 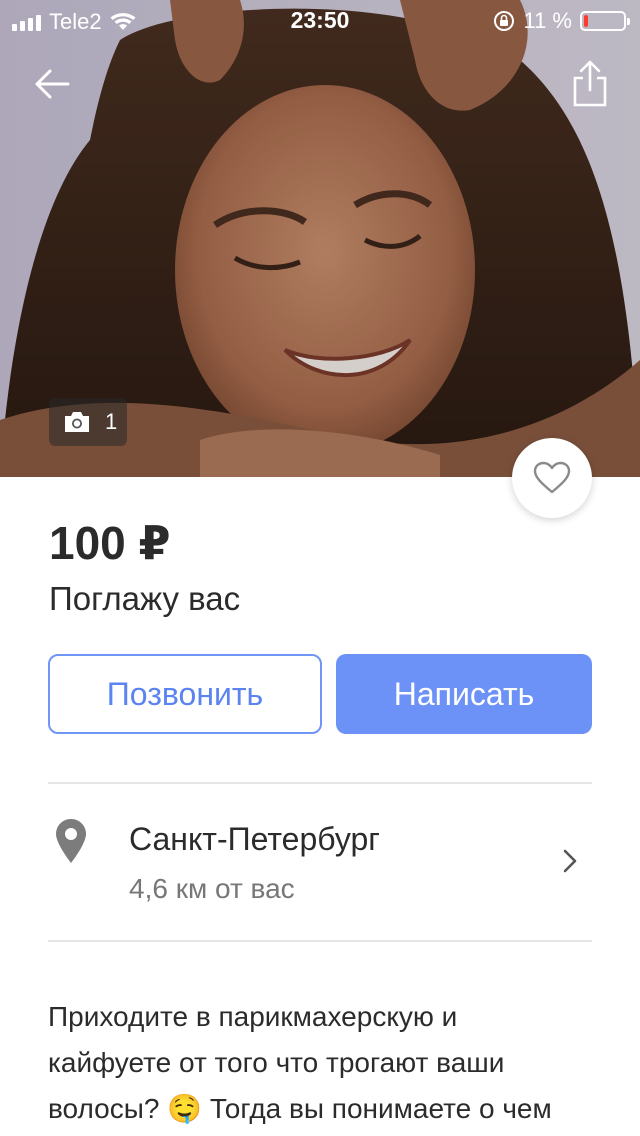 I want to click on description-text: волосы?, so click(x=104, y=1108).